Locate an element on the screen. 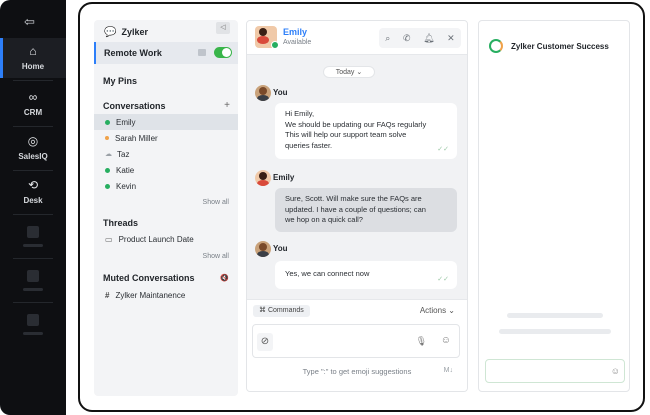 Image resolution: width=650 pixels, height=415 pixels. close-icon: ✕ is located at coordinates (451, 38).